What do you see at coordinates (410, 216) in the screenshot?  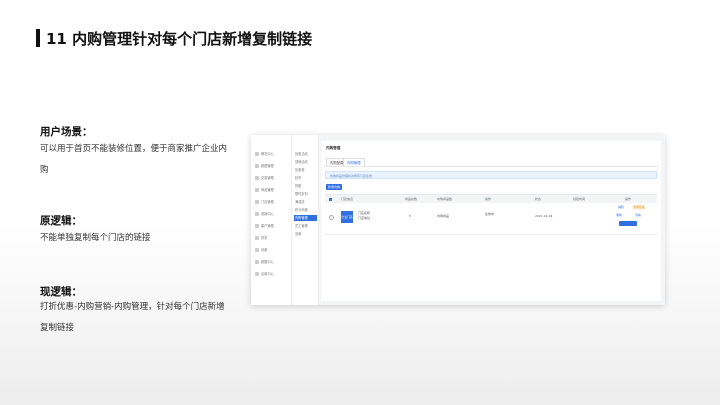 I see `goods-count: 5` at bounding box center [410, 216].